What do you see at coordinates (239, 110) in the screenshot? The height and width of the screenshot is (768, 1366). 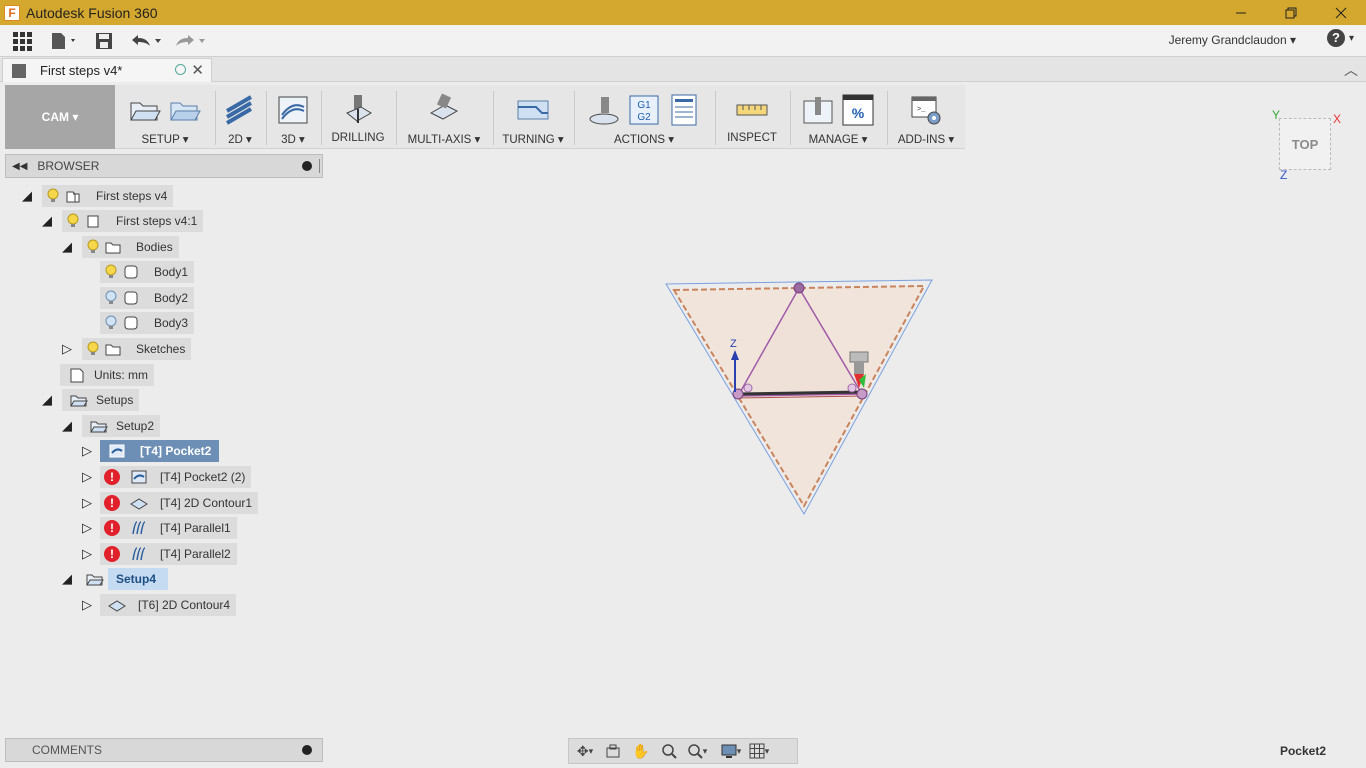 I see `2d-pocket-icon` at bounding box center [239, 110].